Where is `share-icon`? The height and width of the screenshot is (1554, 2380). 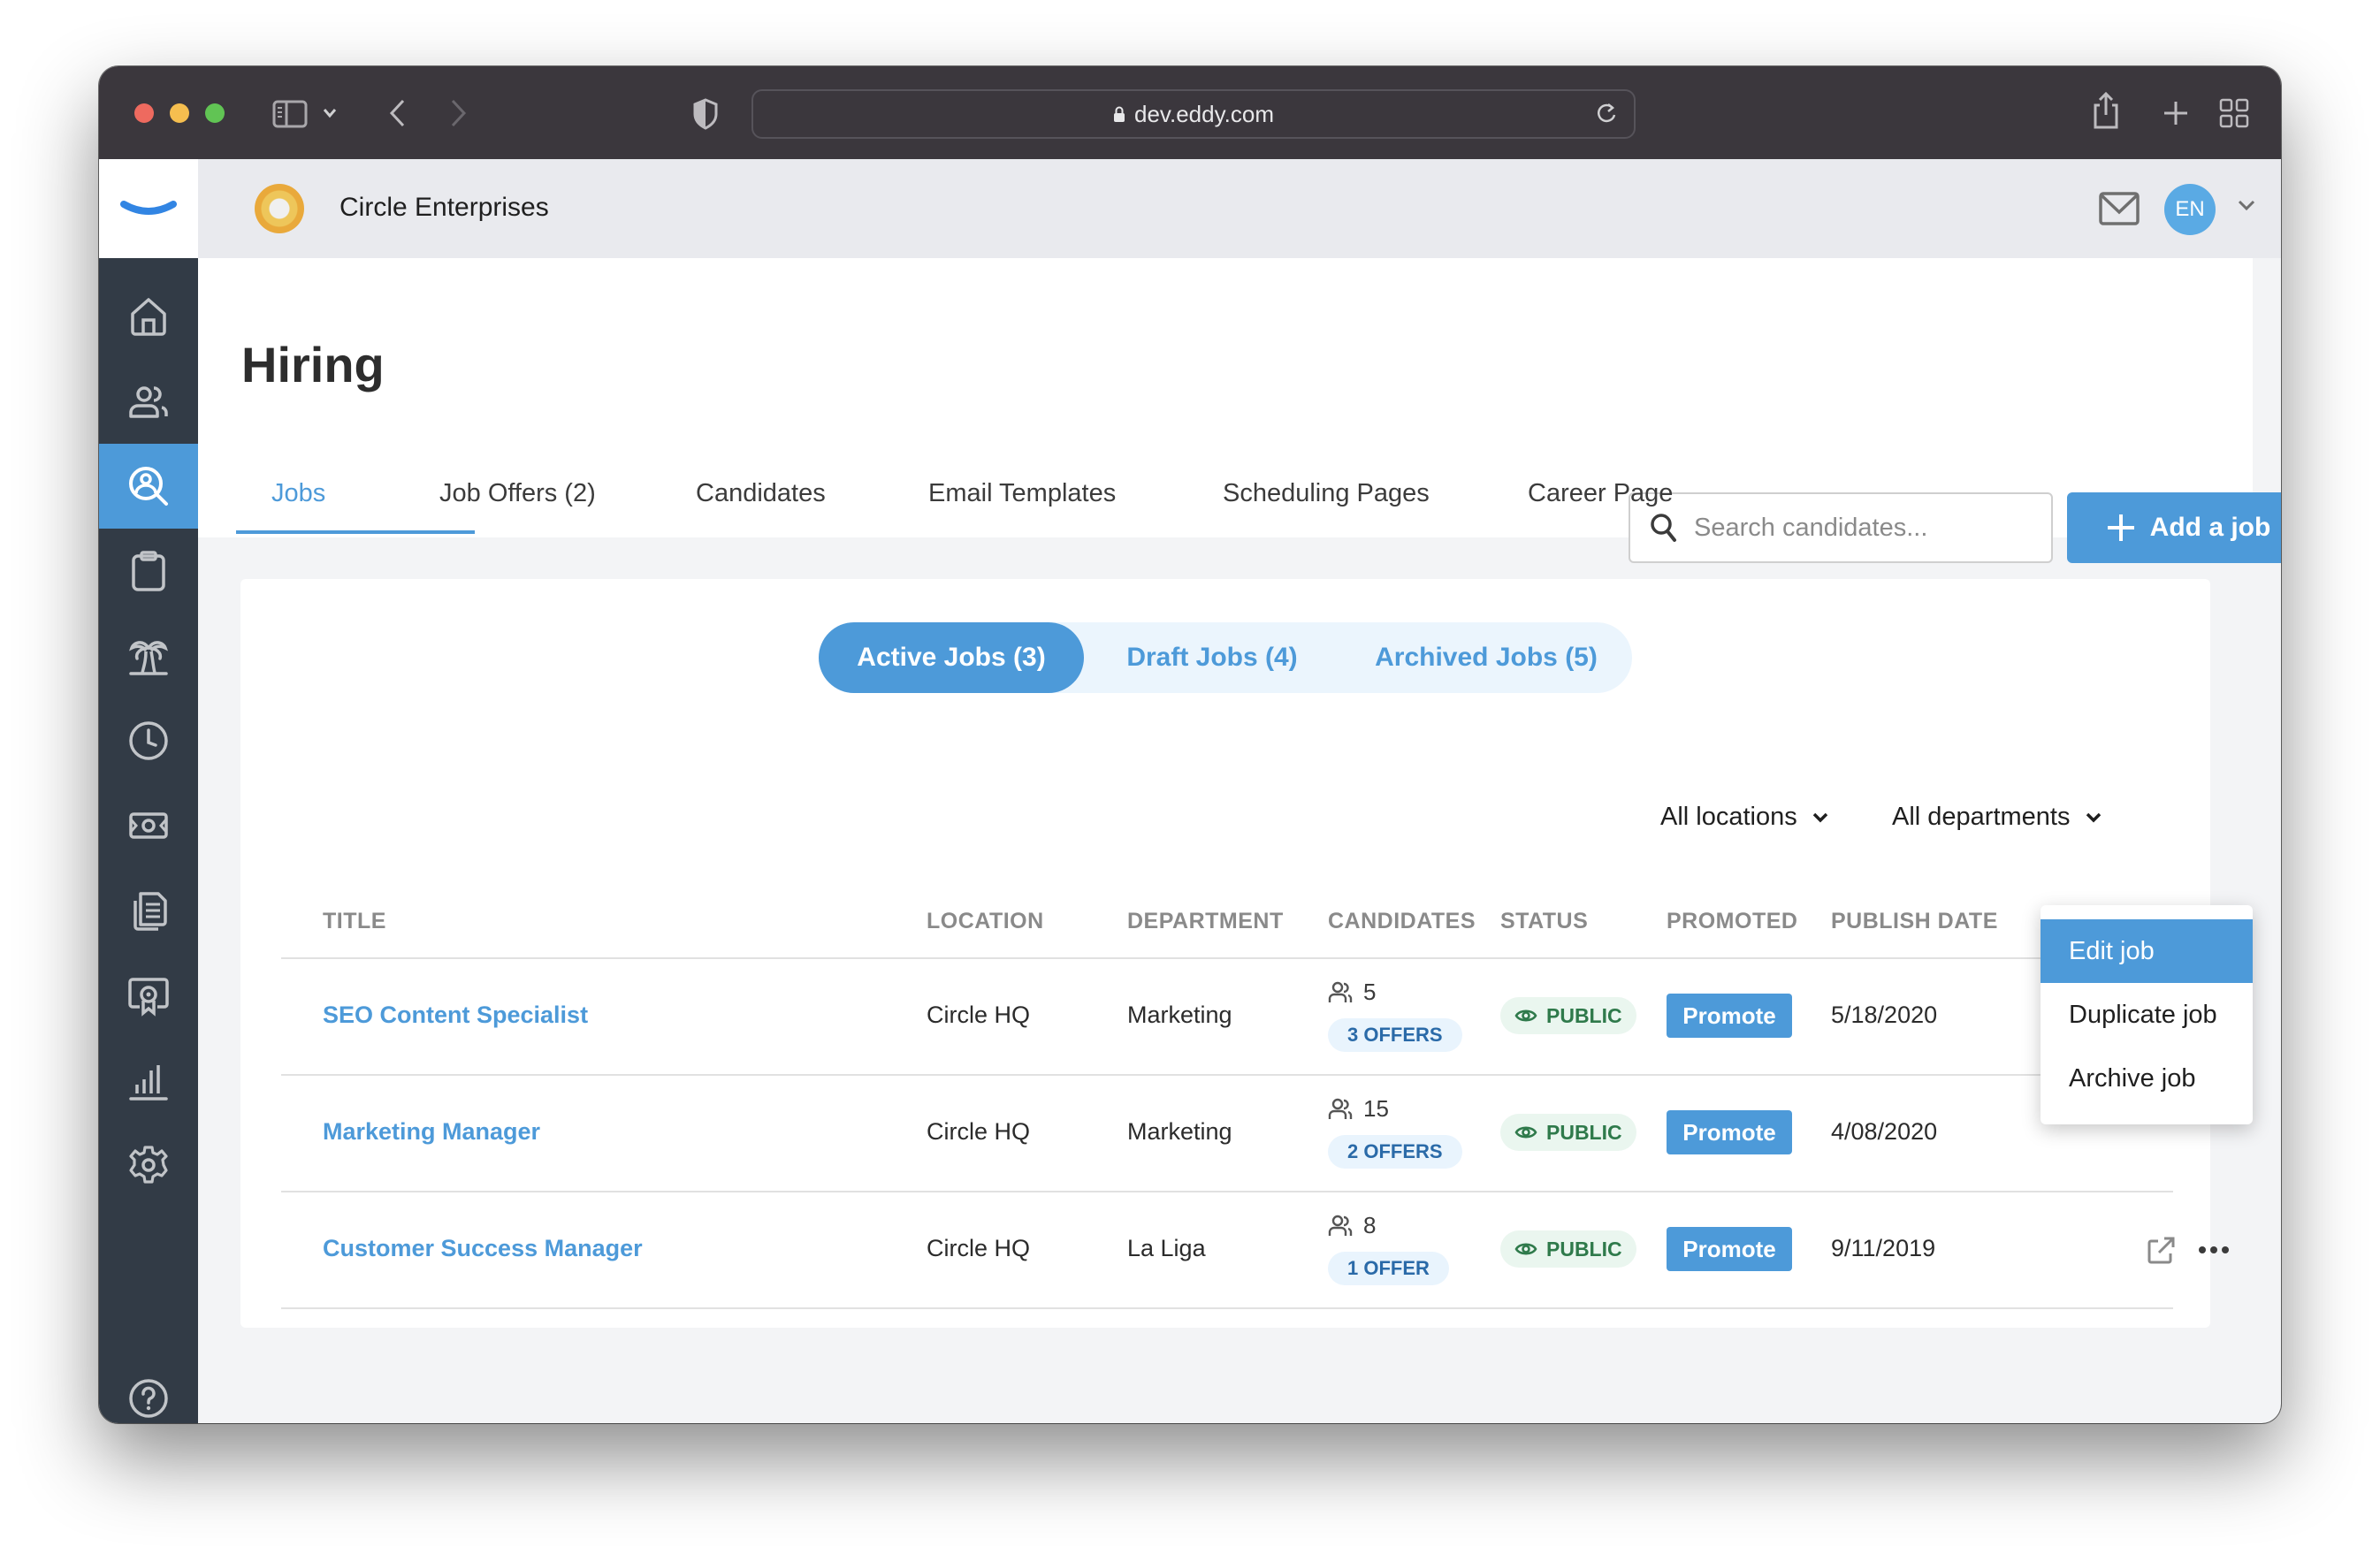 share-icon is located at coordinates (2106, 112).